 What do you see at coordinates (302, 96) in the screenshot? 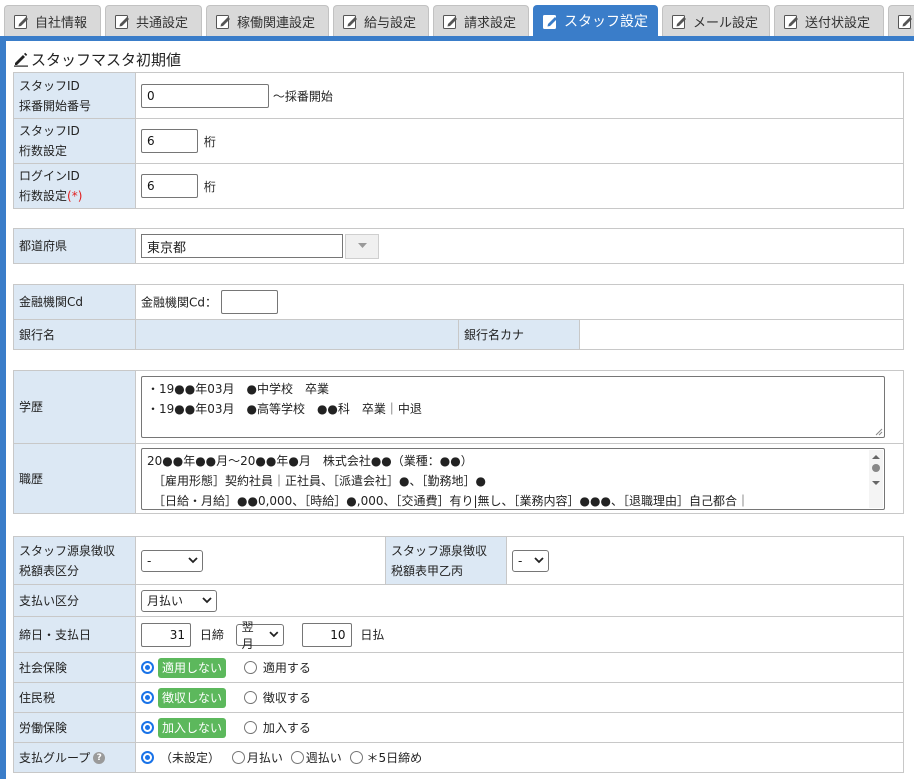
I see `staff-id-start-suffix: ～採番開始` at bounding box center [302, 96].